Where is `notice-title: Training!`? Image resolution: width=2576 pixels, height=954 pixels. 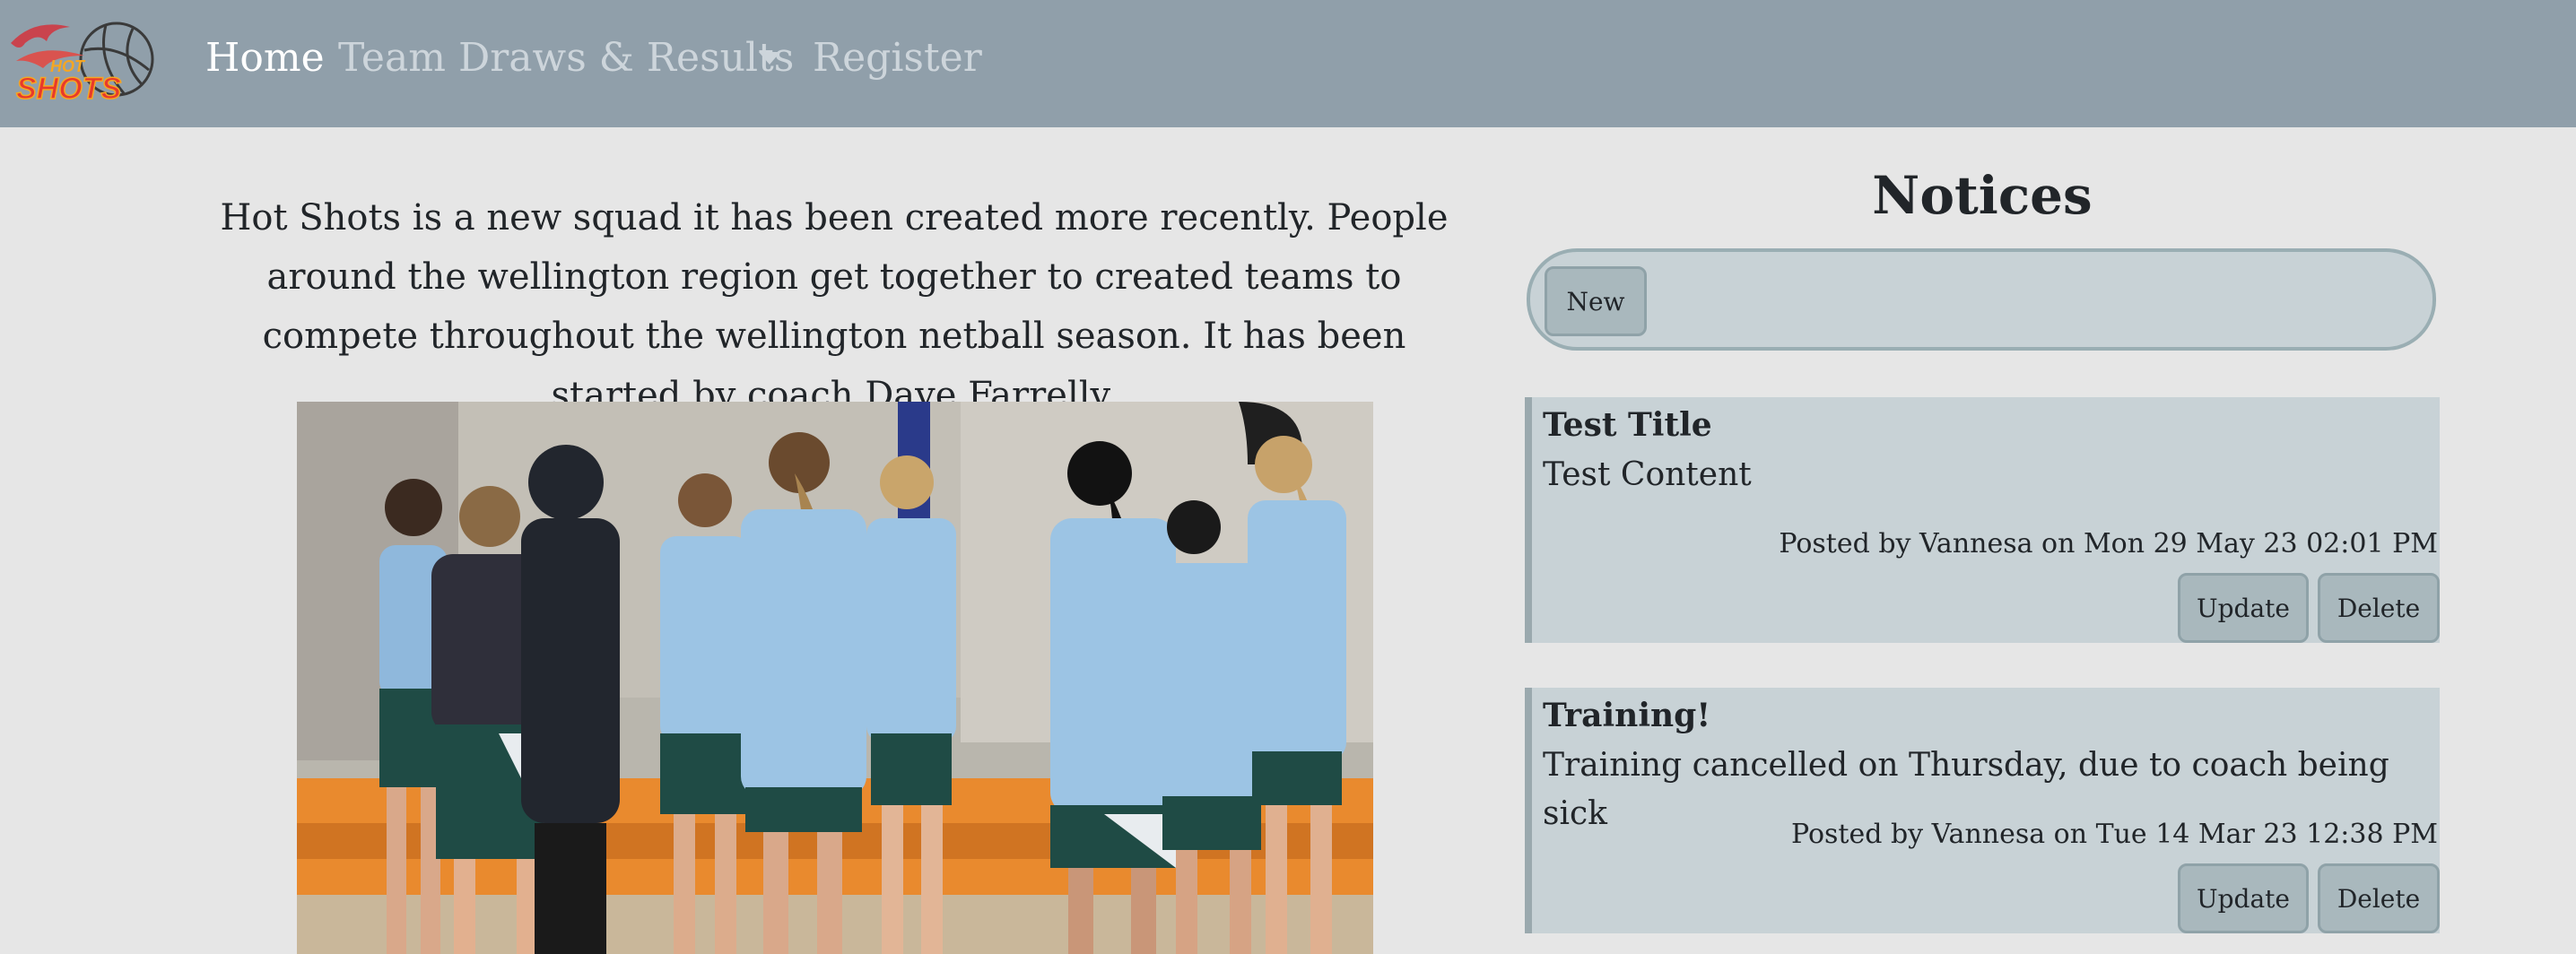 notice-title: Training! is located at coordinates (1627, 715).